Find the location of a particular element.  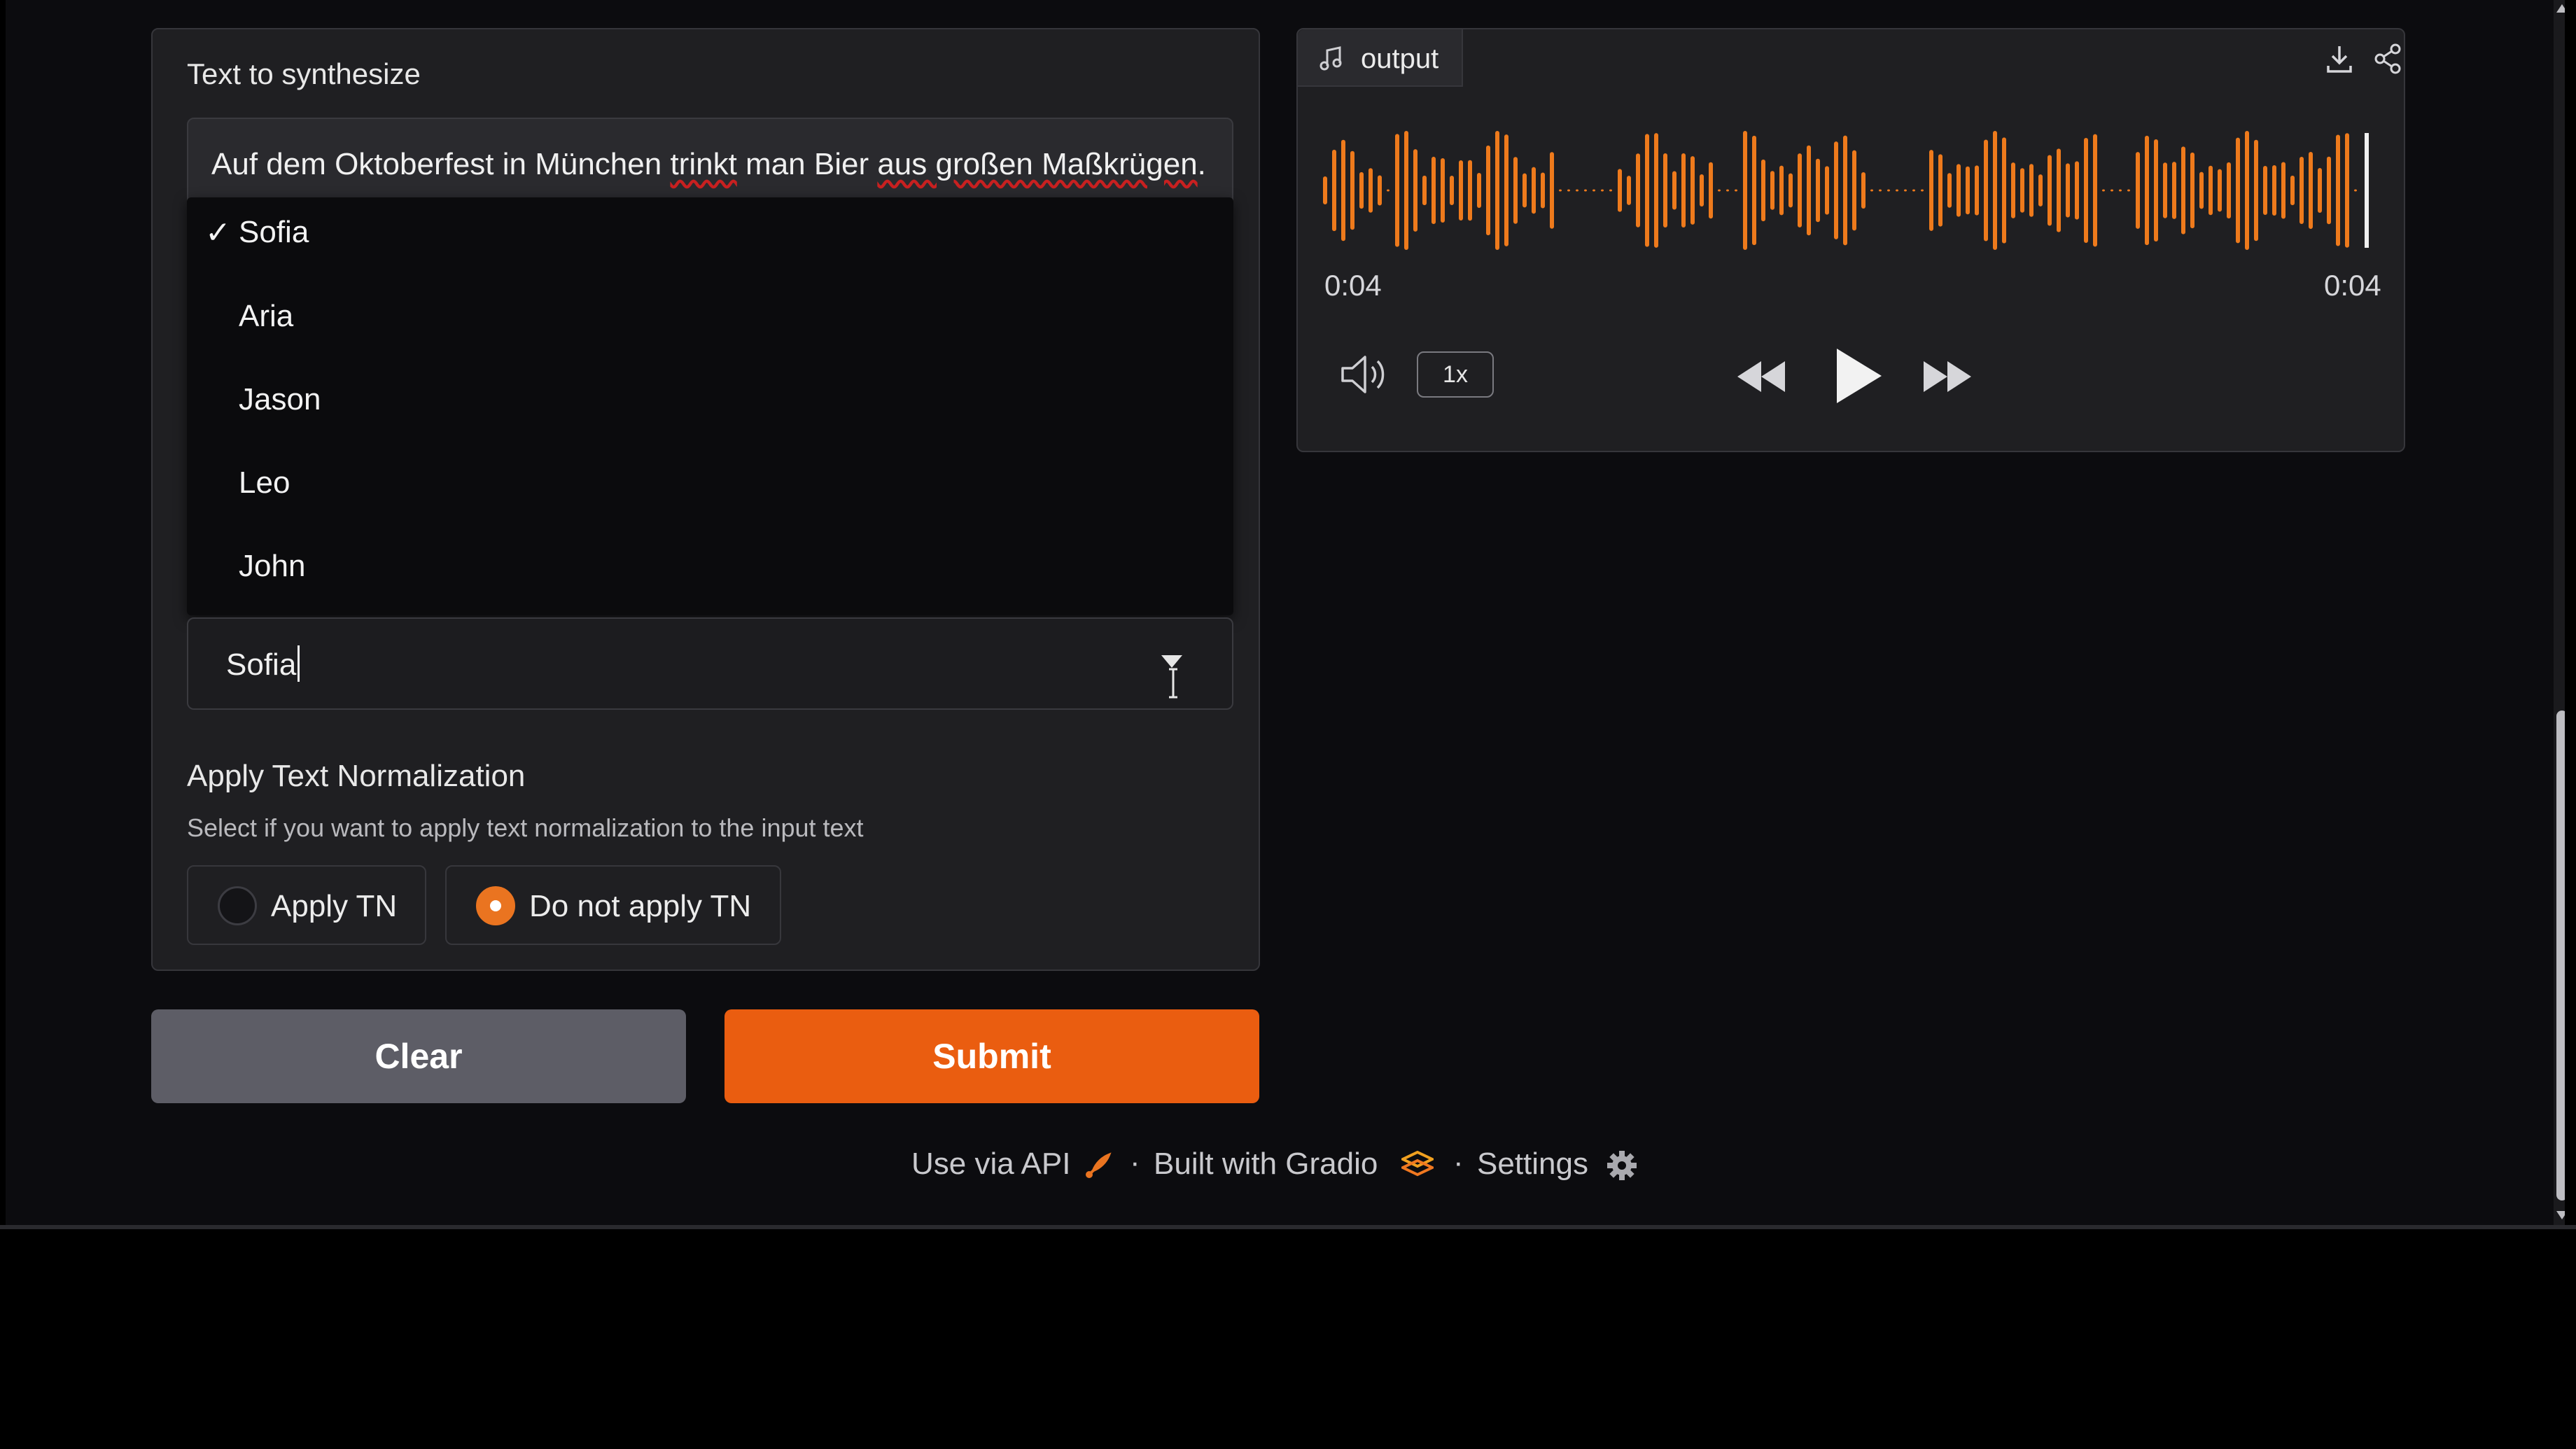

output-tab-label: output is located at coordinates (1400, 58).